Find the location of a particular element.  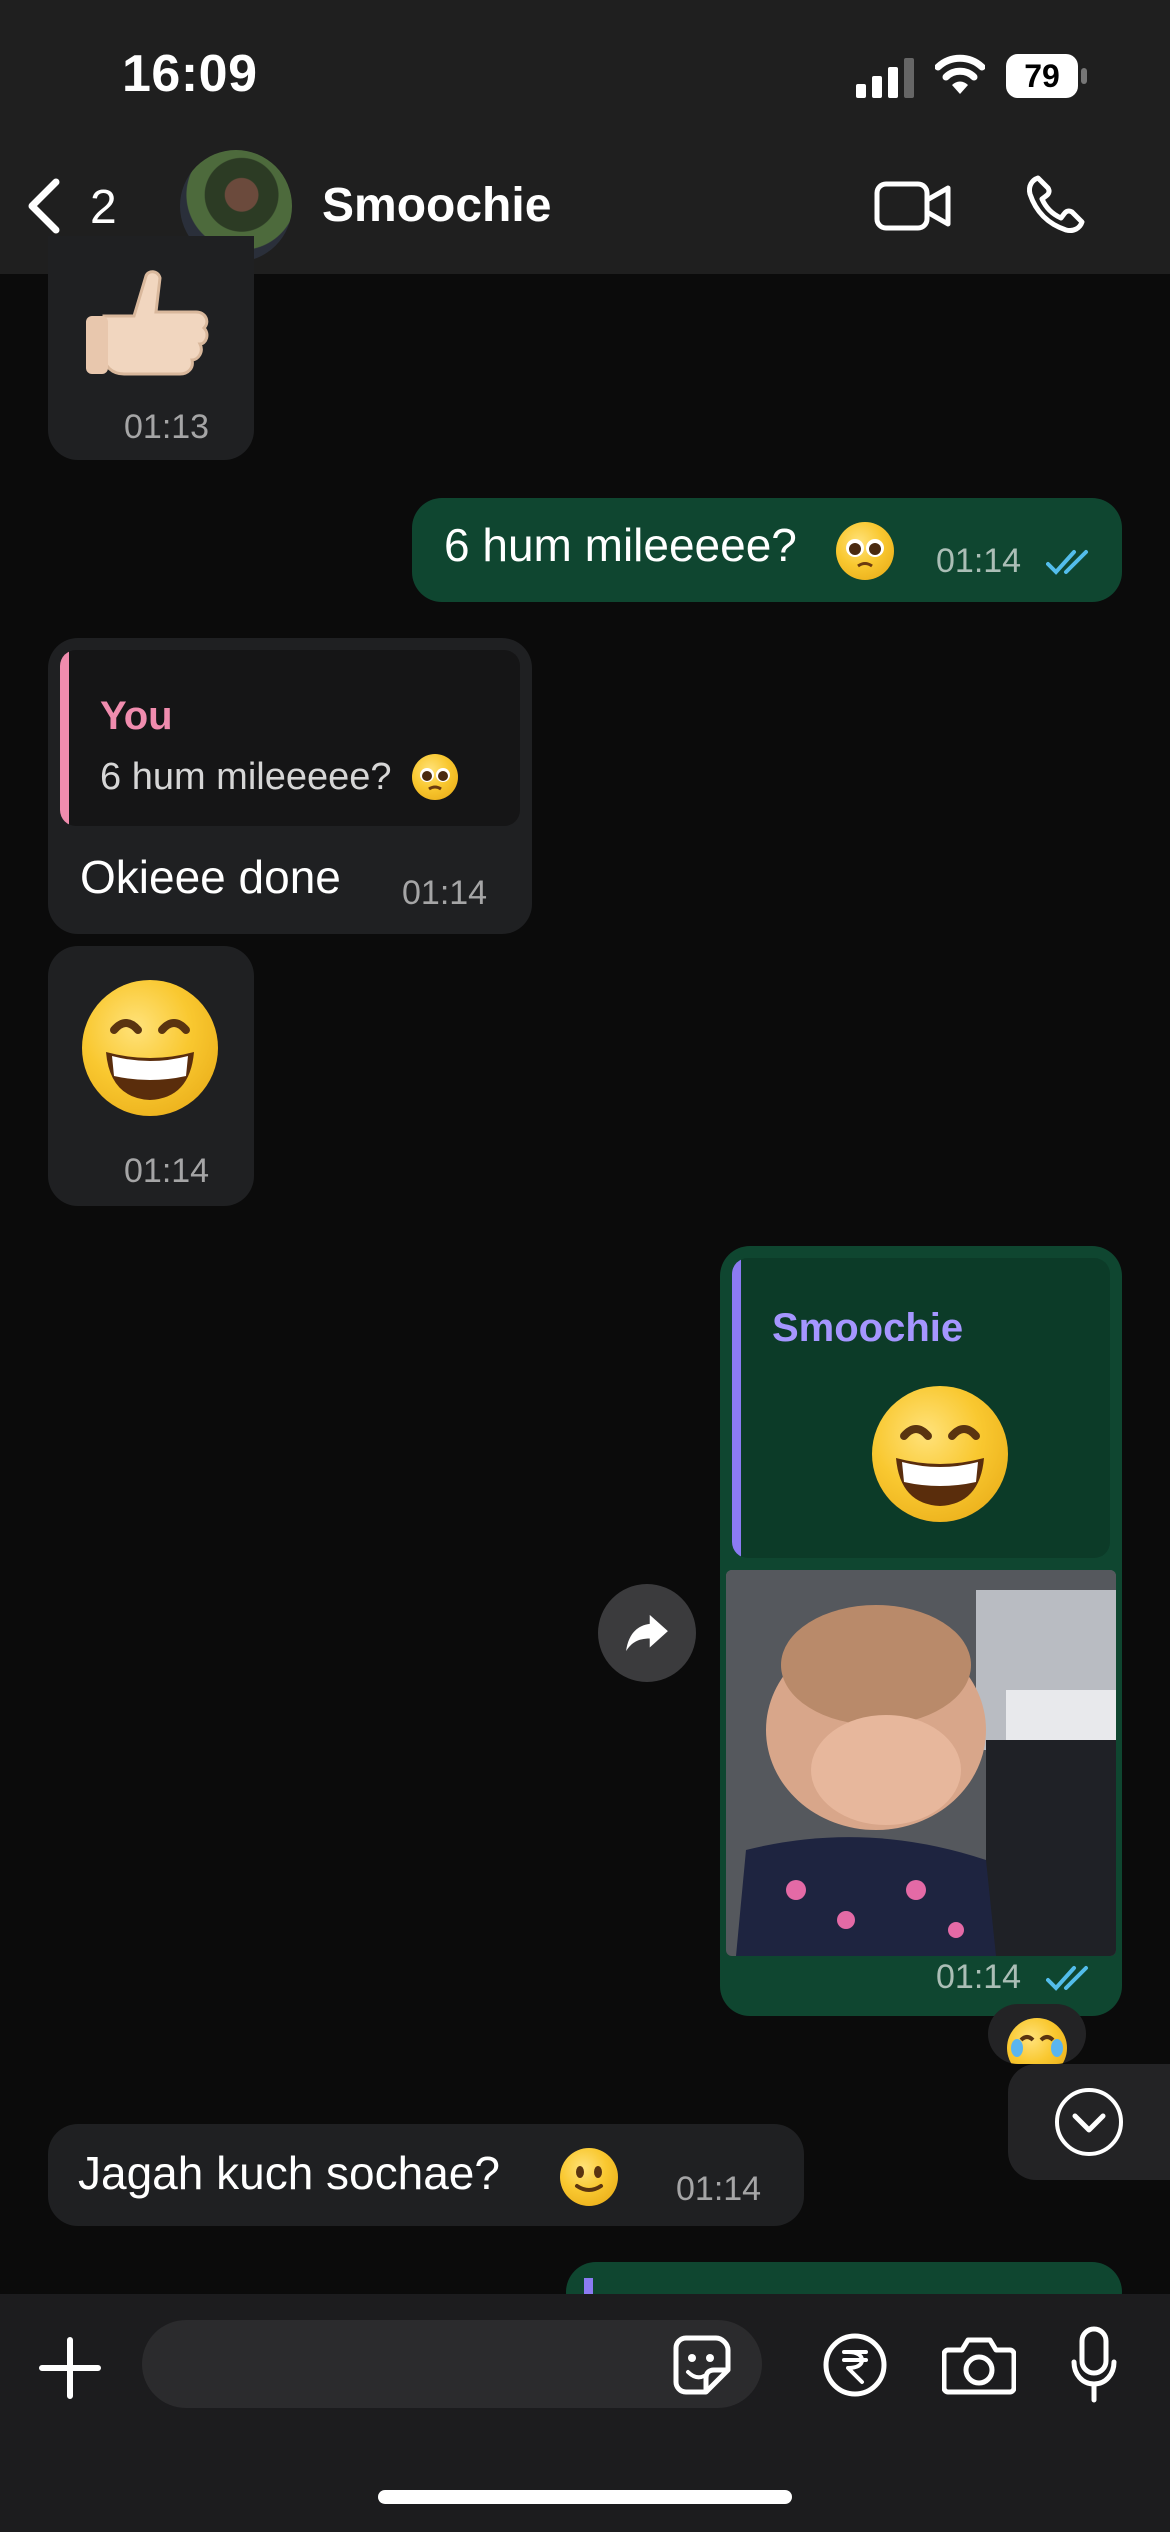

message-text: 6 hum mileeeee? is located at coordinates (620, 545).